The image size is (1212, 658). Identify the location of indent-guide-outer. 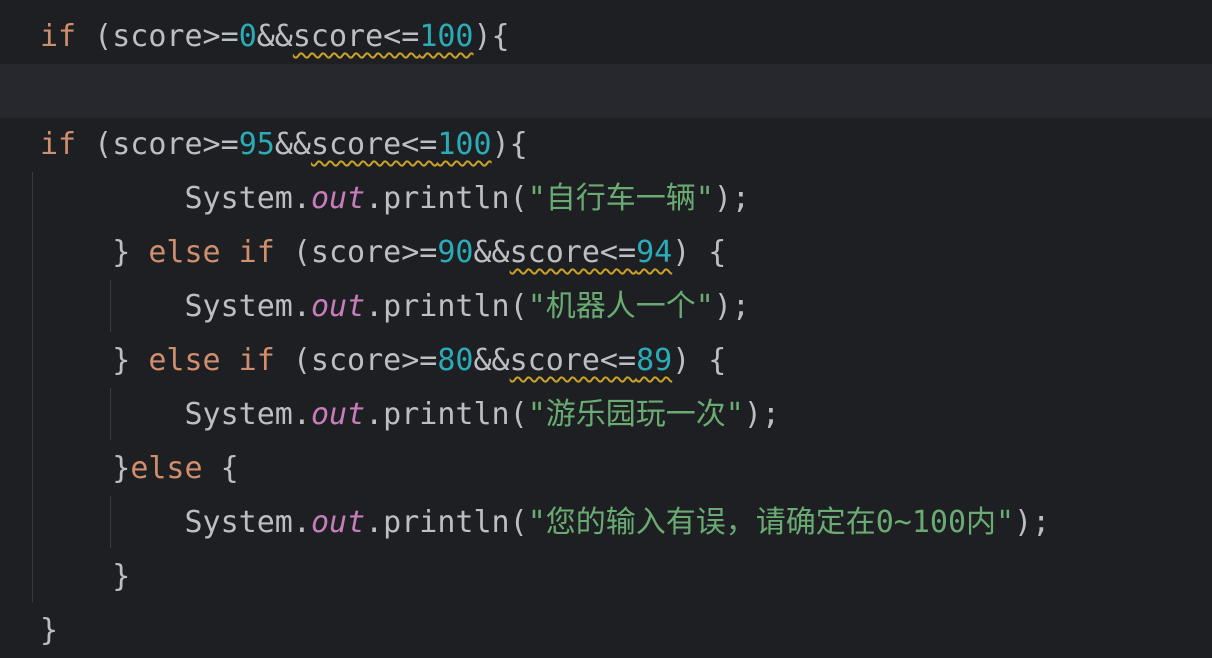
(32, 387).